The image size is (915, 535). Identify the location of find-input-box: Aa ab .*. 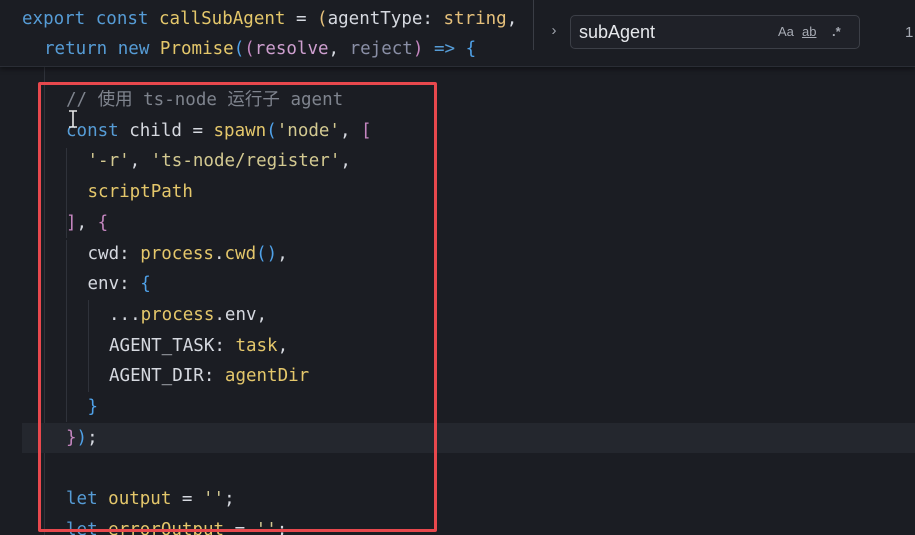
(715, 32).